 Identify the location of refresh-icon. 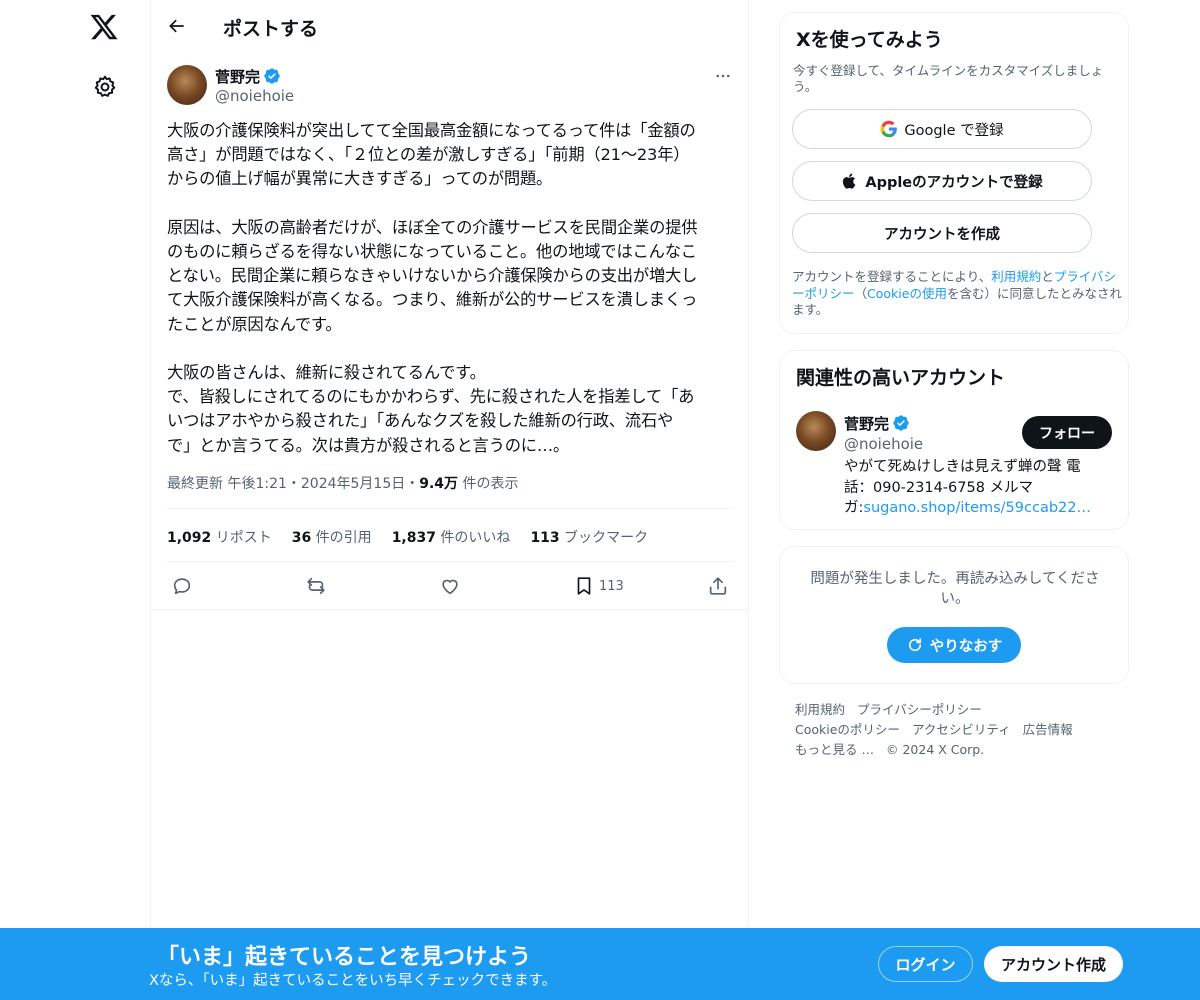
(914, 645).